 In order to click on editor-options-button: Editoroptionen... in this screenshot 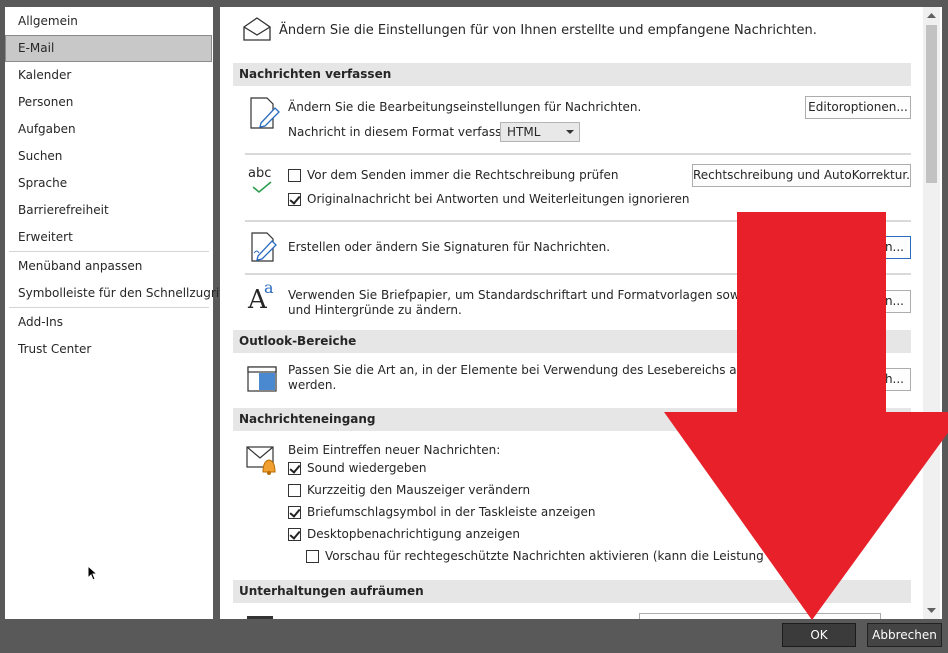, I will do `click(858, 107)`.